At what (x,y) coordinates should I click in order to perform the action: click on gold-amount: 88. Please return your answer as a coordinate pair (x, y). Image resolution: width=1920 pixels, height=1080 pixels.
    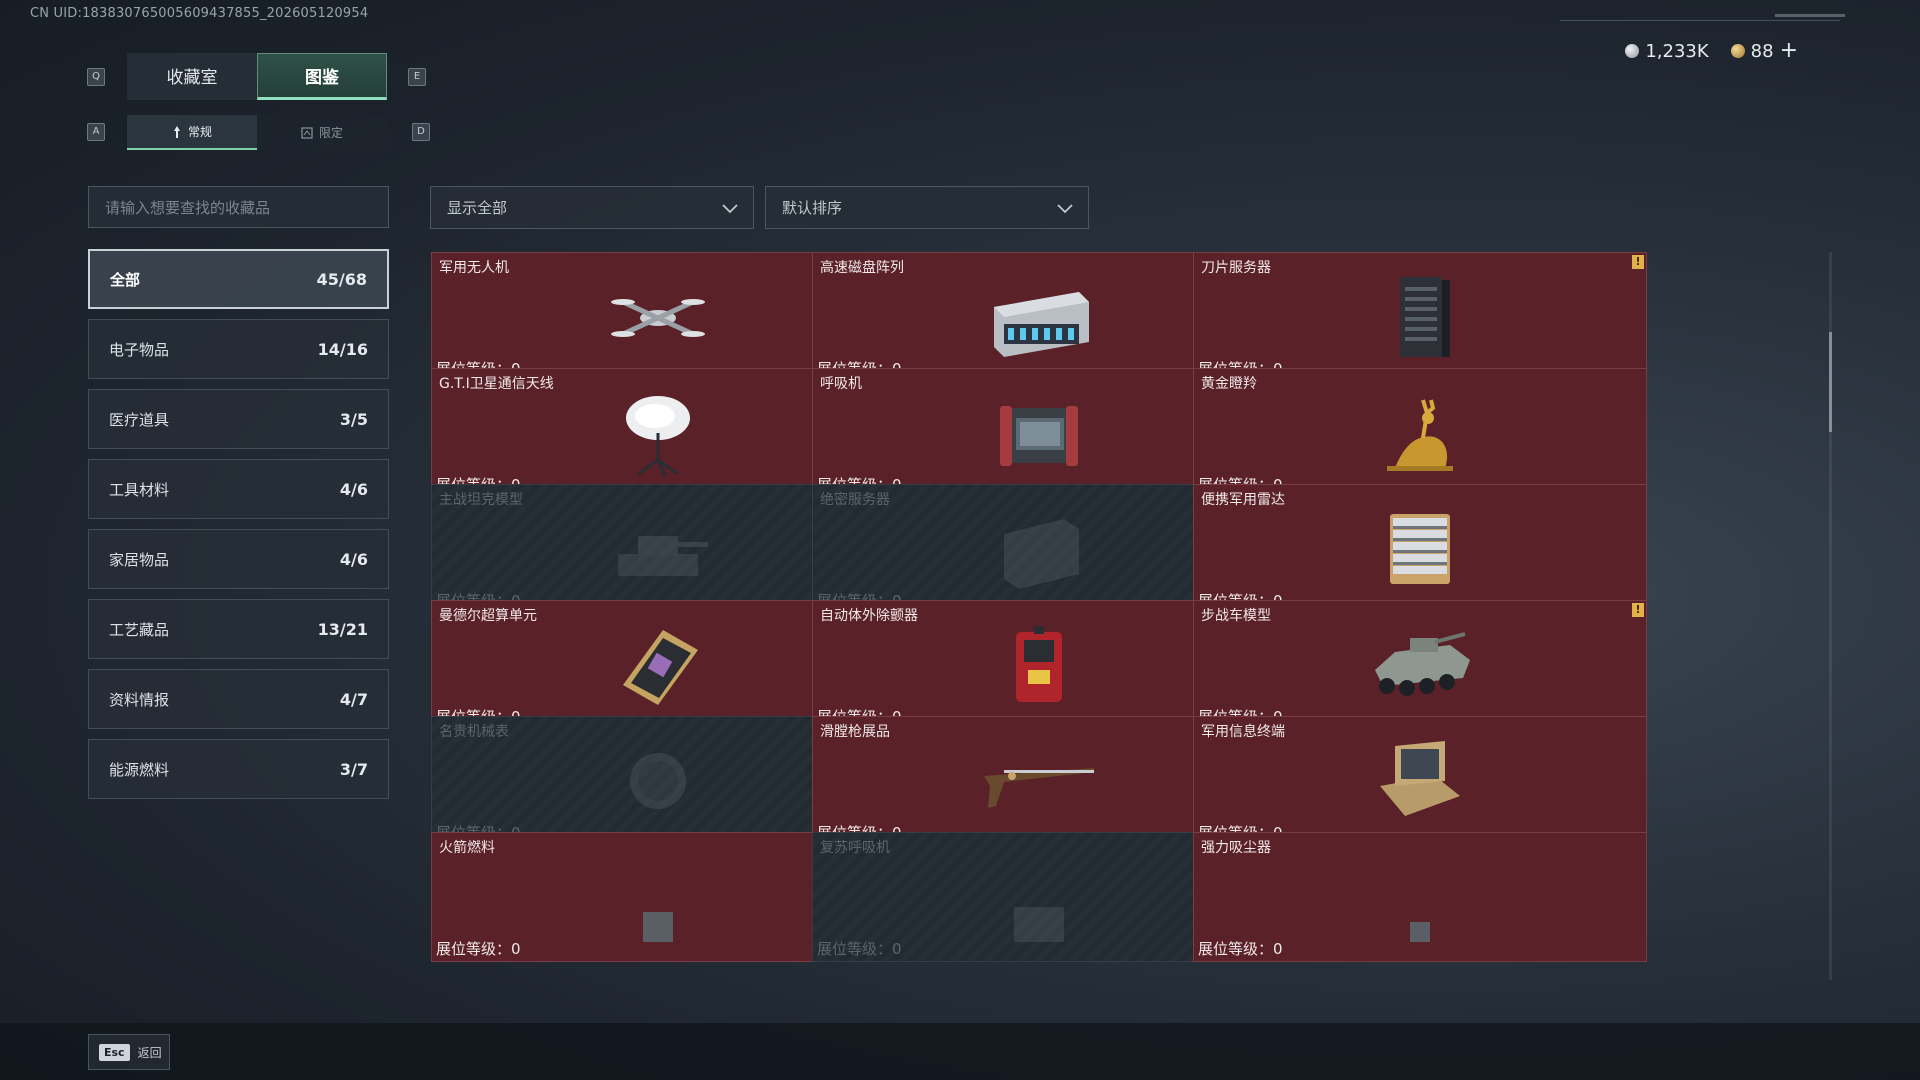
    Looking at the image, I should click on (1762, 51).